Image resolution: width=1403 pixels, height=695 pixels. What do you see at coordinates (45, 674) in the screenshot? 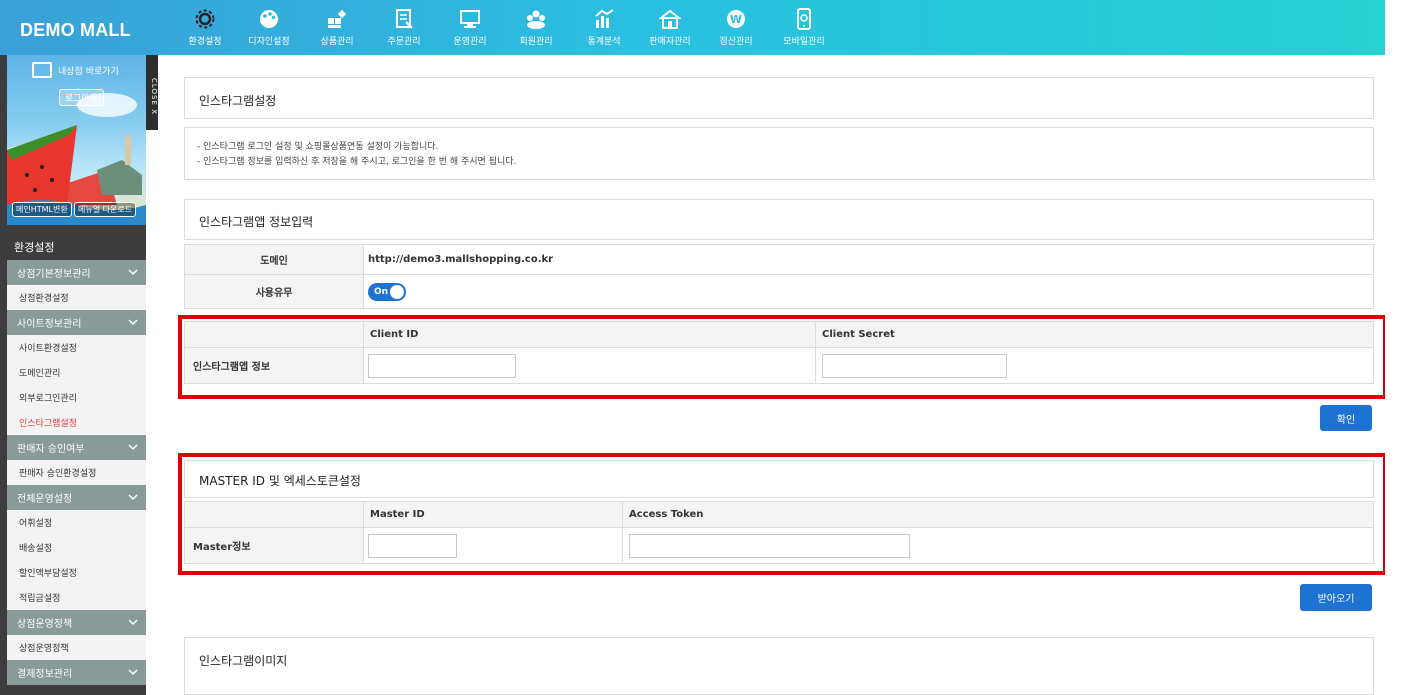
I see `menu-label: 결제정보관리` at bounding box center [45, 674].